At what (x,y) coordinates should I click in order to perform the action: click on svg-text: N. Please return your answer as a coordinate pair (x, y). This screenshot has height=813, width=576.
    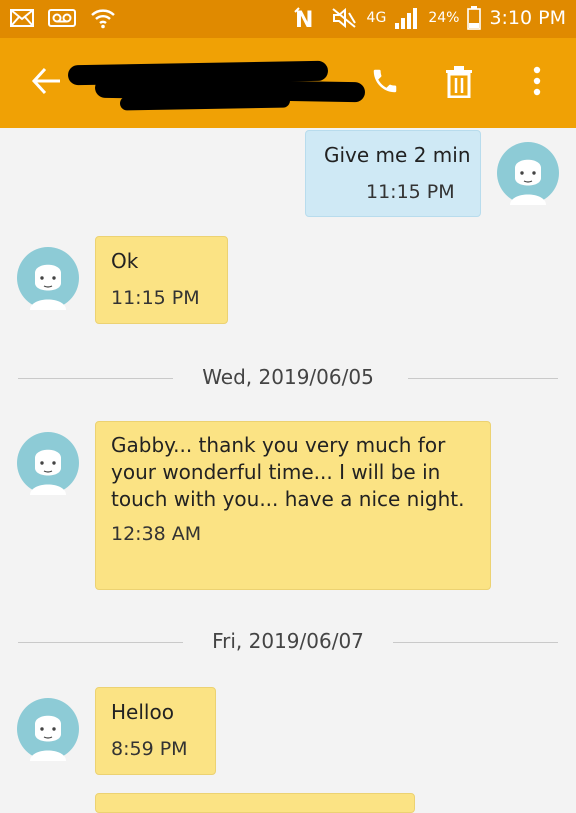
    Looking at the image, I should click on (304, 19).